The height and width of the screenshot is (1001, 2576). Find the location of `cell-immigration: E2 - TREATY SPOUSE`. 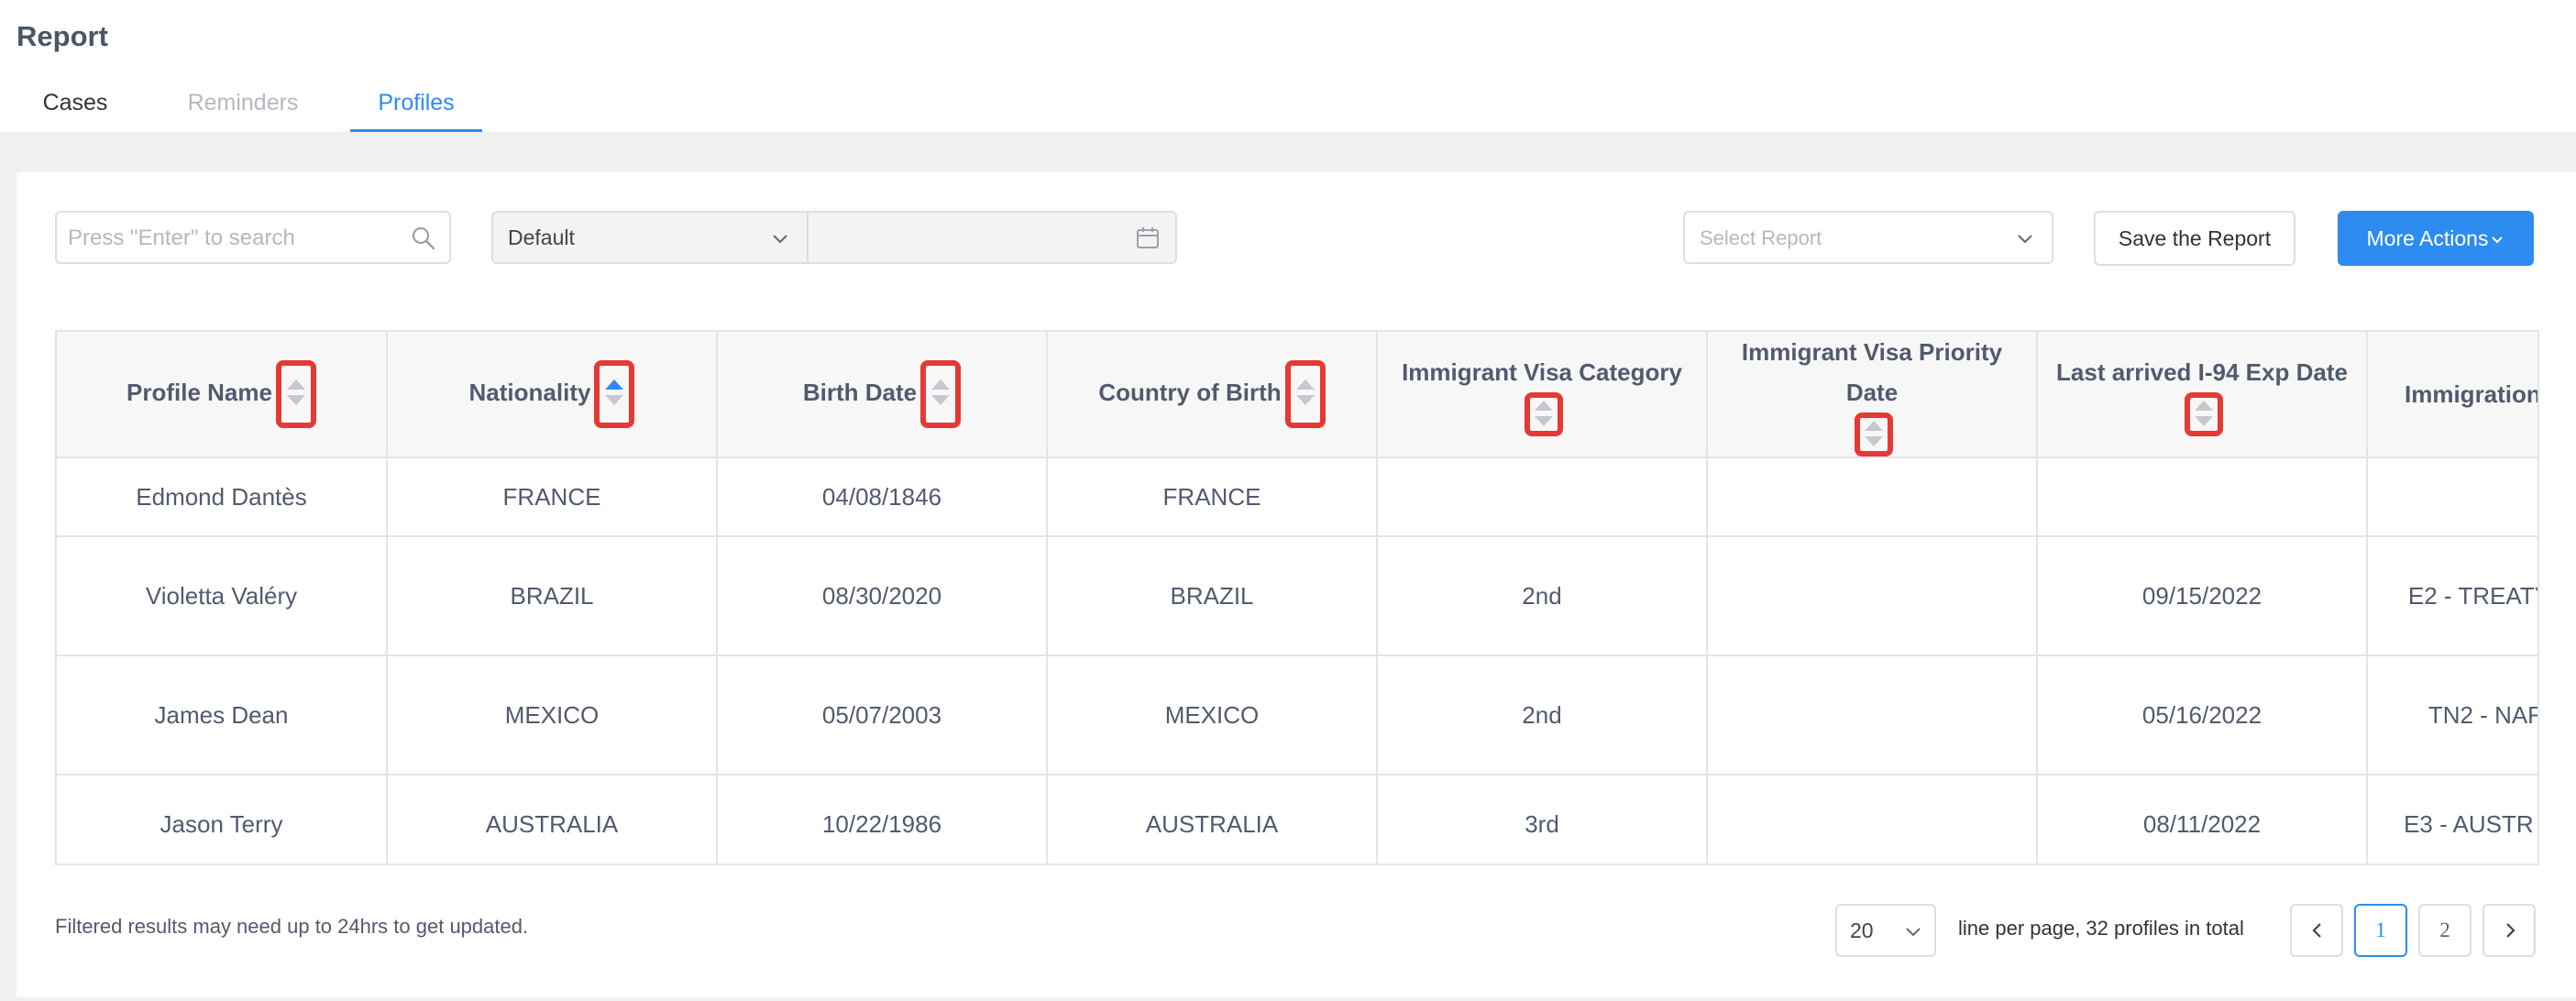

cell-immigration: E2 - TREATY SPOUSE is located at coordinates (2452, 596).